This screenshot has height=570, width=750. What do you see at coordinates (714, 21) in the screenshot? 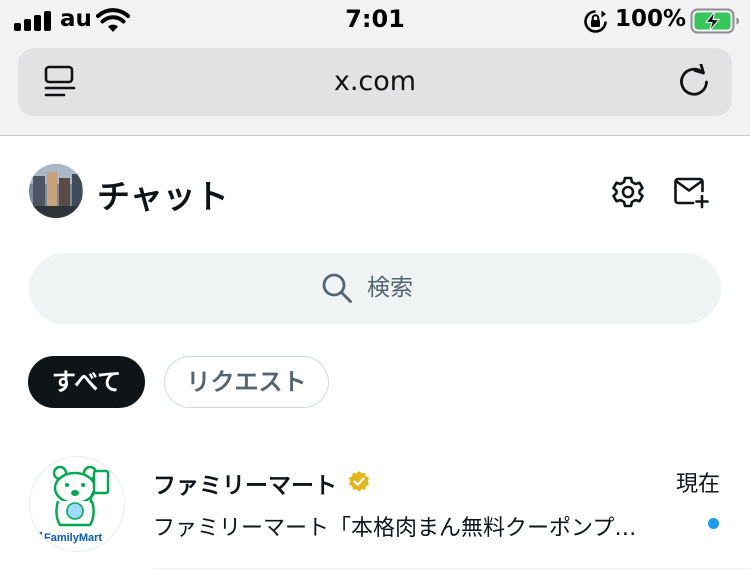
I see `battery-charging-icon` at bounding box center [714, 21].